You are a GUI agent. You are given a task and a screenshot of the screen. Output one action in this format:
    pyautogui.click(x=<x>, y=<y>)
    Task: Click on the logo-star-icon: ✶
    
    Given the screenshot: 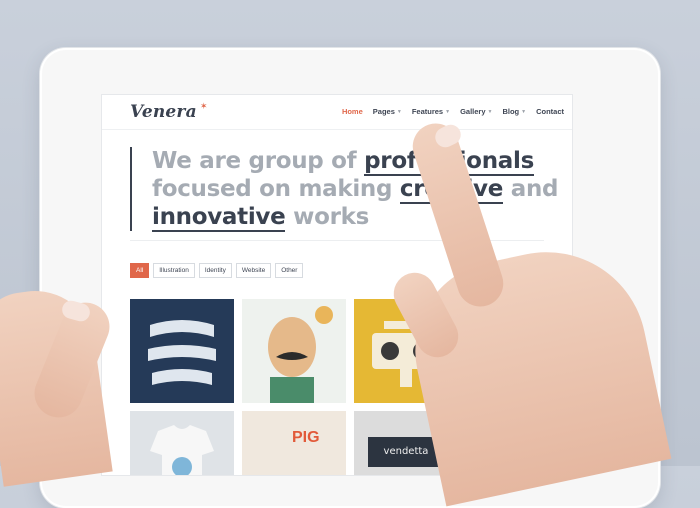 What is the action you would take?
    pyautogui.click(x=204, y=106)
    